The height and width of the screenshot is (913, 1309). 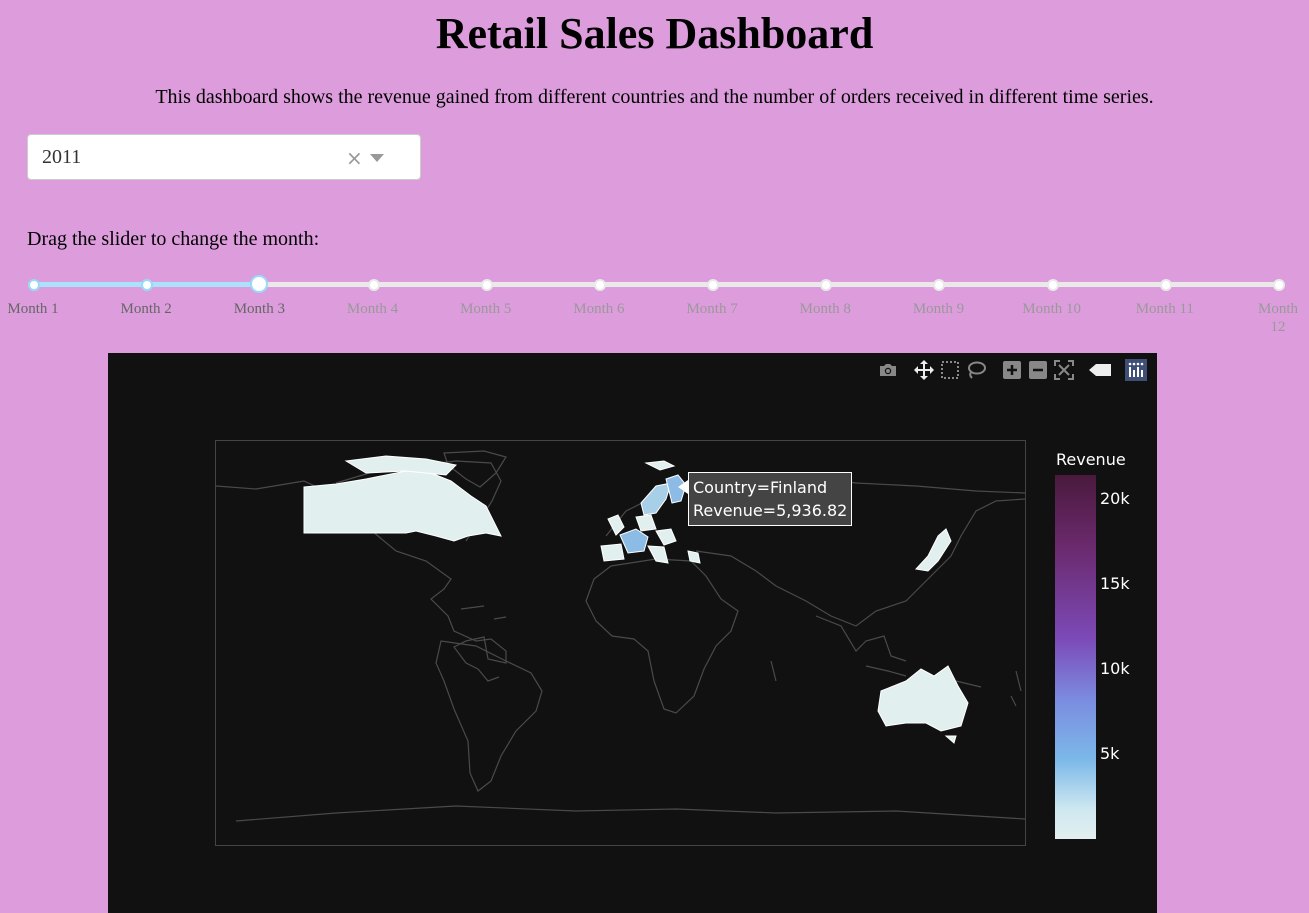 What do you see at coordinates (62, 157) in the screenshot?
I see `year-dropdown-value: 2011` at bounding box center [62, 157].